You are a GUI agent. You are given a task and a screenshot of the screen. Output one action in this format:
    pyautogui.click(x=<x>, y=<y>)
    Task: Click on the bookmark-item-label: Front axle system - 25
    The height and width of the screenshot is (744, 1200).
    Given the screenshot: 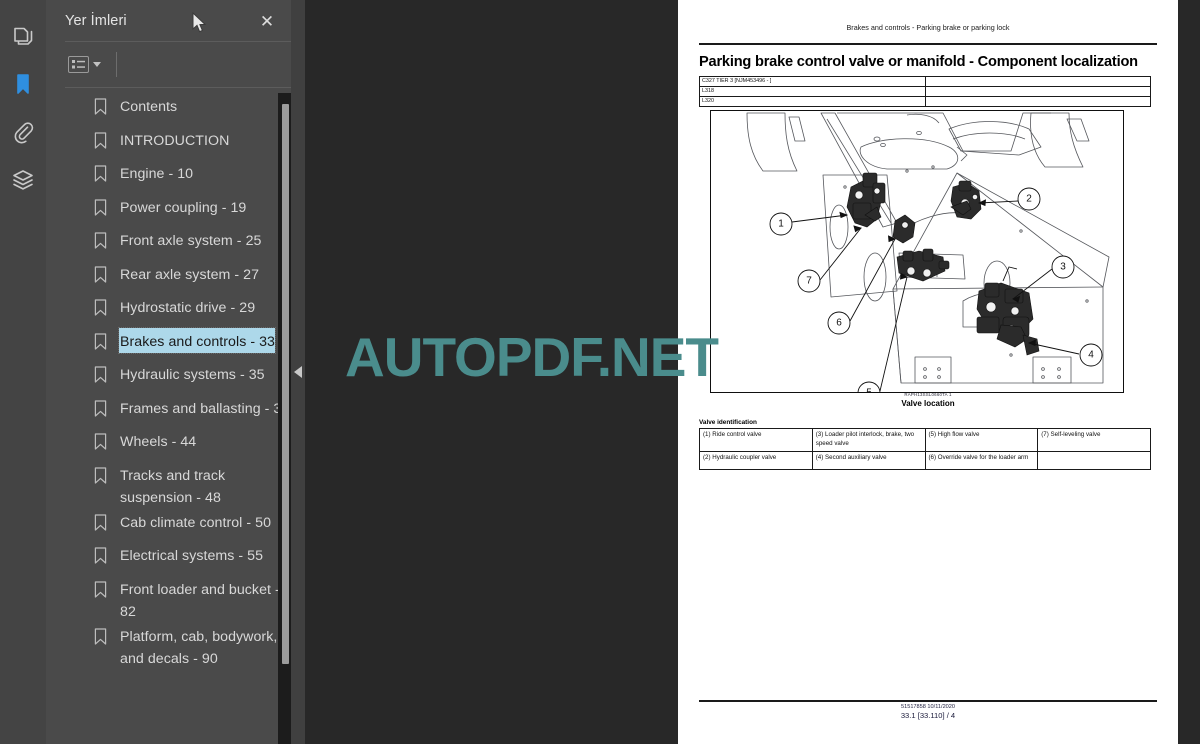 What is the action you would take?
    pyautogui.click(x=191, y=241)
    